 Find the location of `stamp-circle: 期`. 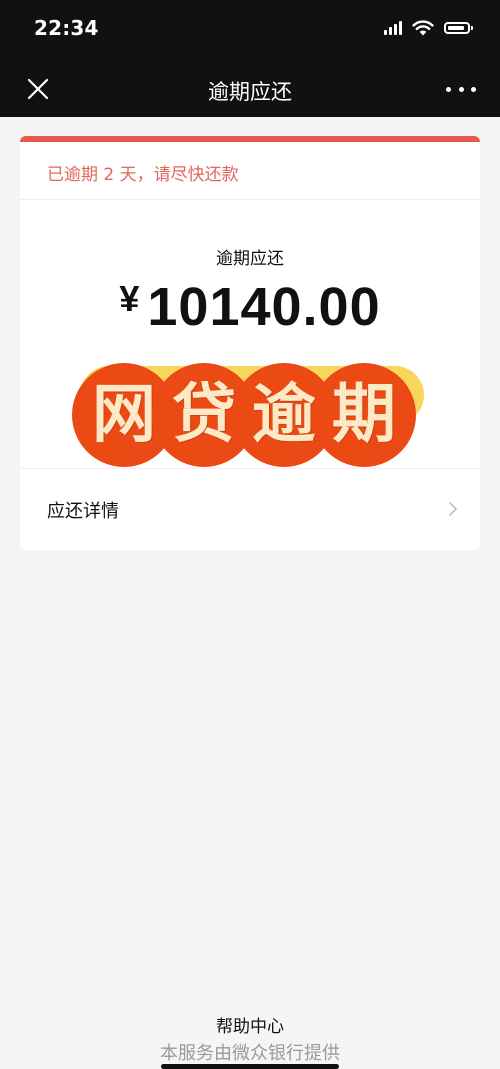

stamp-circle: 期 is located at coordinates (364, 415).